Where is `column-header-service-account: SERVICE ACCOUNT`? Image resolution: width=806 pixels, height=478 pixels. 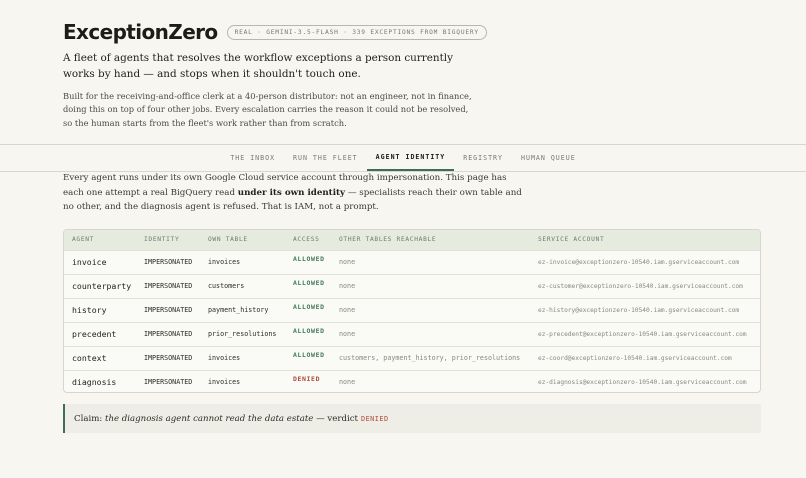
column-header-service-account: SERVICE ACCOUNT is located at coordinates (571, 240).